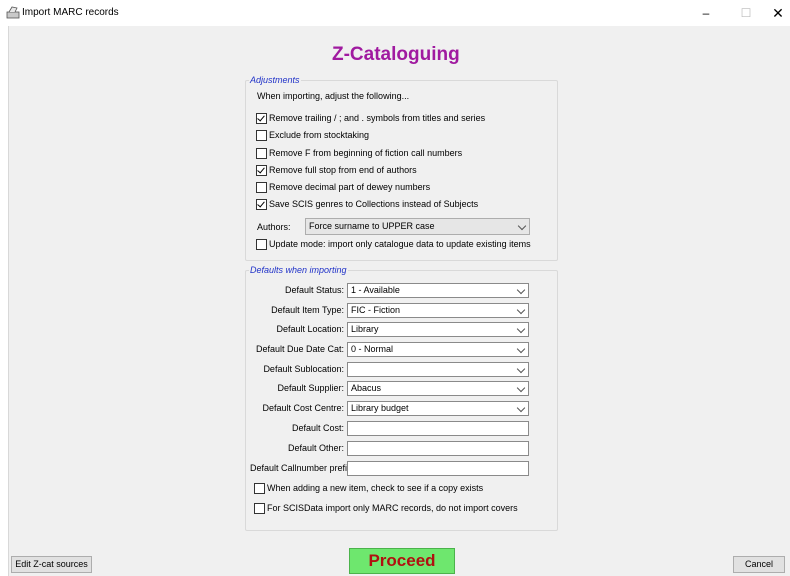 The height and width of the screenshot is (576, 790). Describe the element at coordinates (319, 135) in the screenshot. I see `label-exclude-stocktaking: Exclude from stocktaking` at that location.